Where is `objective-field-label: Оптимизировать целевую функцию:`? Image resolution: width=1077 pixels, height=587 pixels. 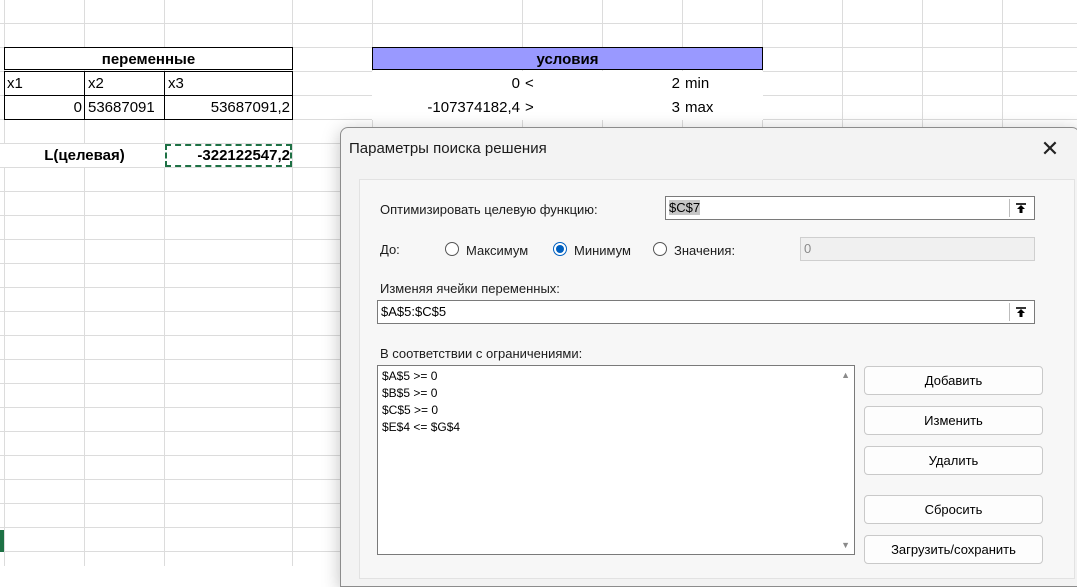 objective-field-label: Оптимизировать целевую функцию: is located at coordinates (489, 209).